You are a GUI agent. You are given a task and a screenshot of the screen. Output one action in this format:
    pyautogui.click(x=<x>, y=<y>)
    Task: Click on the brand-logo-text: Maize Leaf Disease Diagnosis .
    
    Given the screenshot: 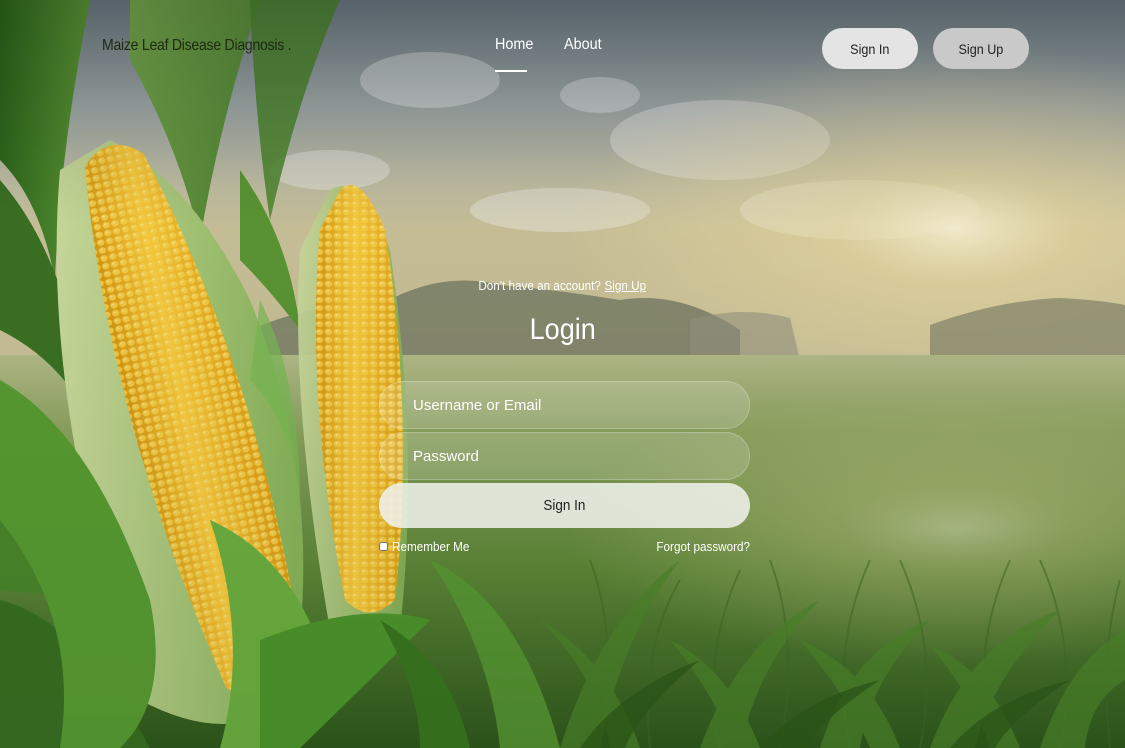 What is the action you would take?
    pyautogui.click(x=197, y=45)
    